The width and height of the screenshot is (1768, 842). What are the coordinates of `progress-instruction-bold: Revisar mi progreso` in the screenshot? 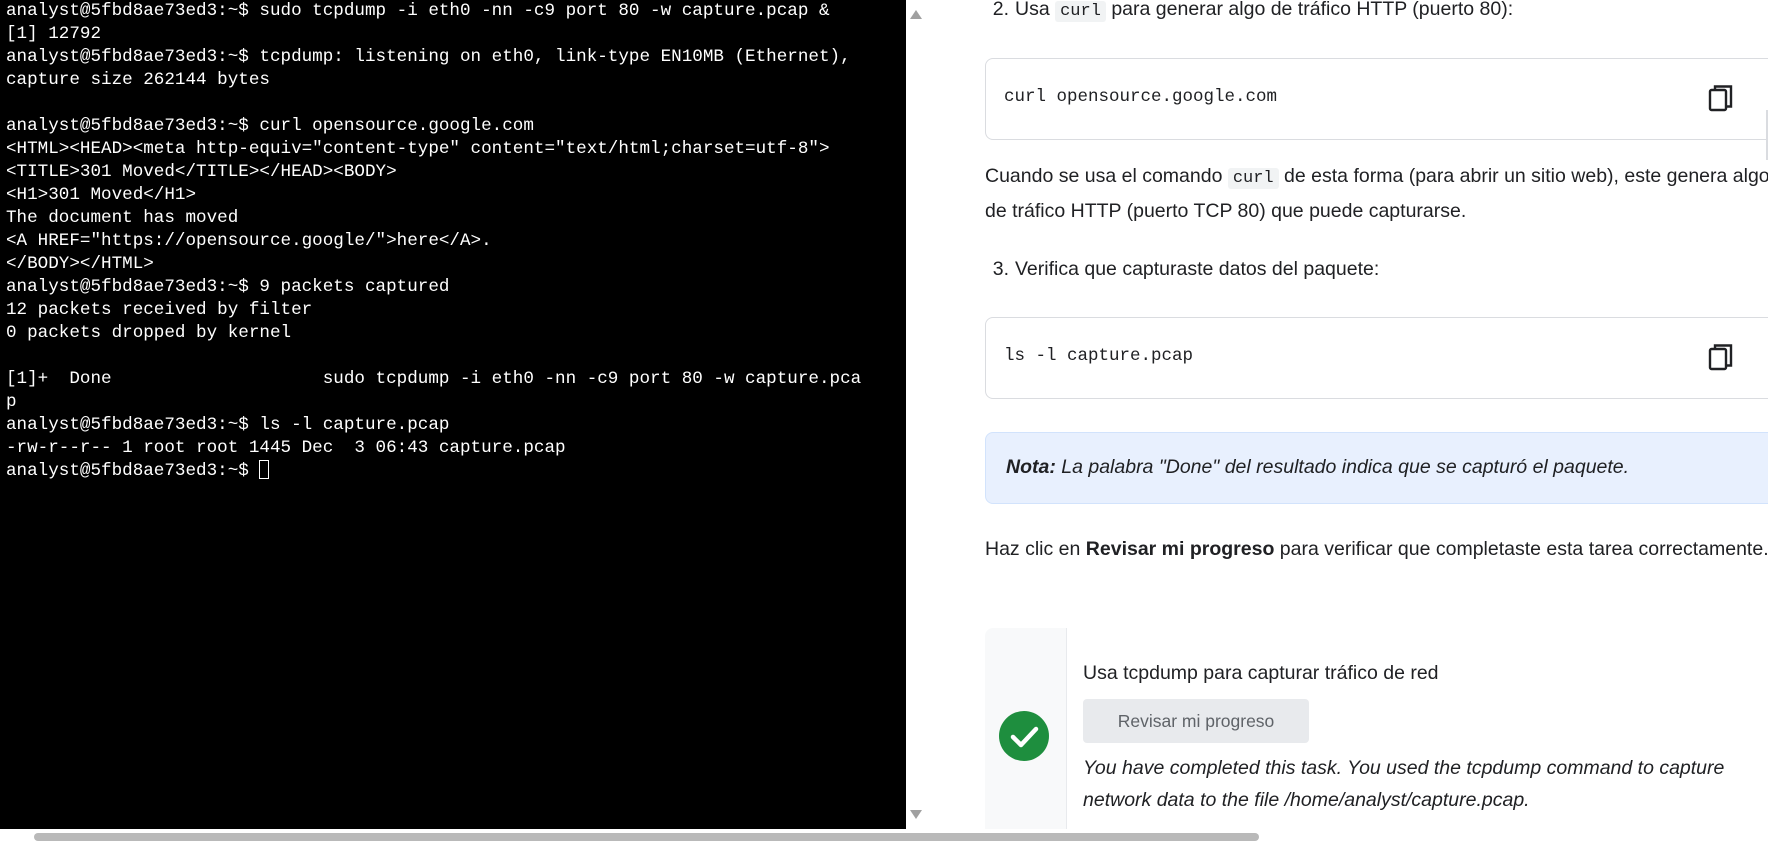 It's located at (1180, 549).